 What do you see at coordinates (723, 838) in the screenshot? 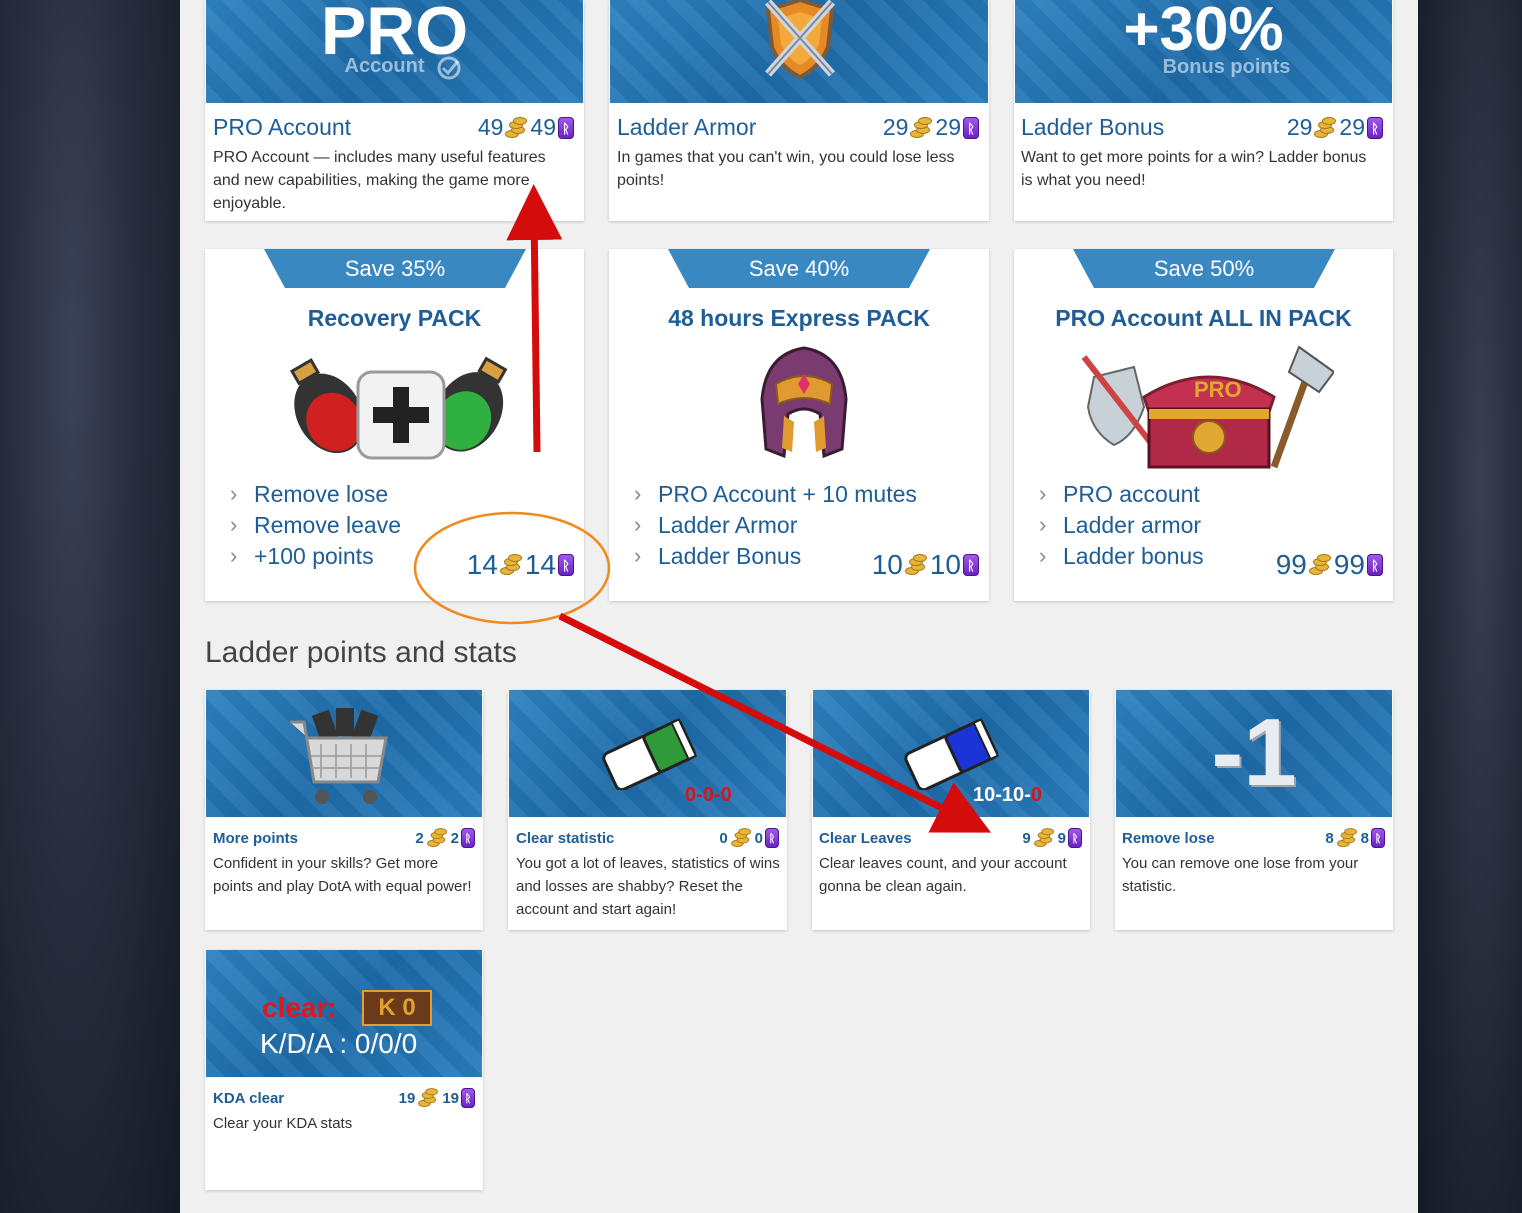
I see `gold-price: 0` at bounding box center [723, 838].